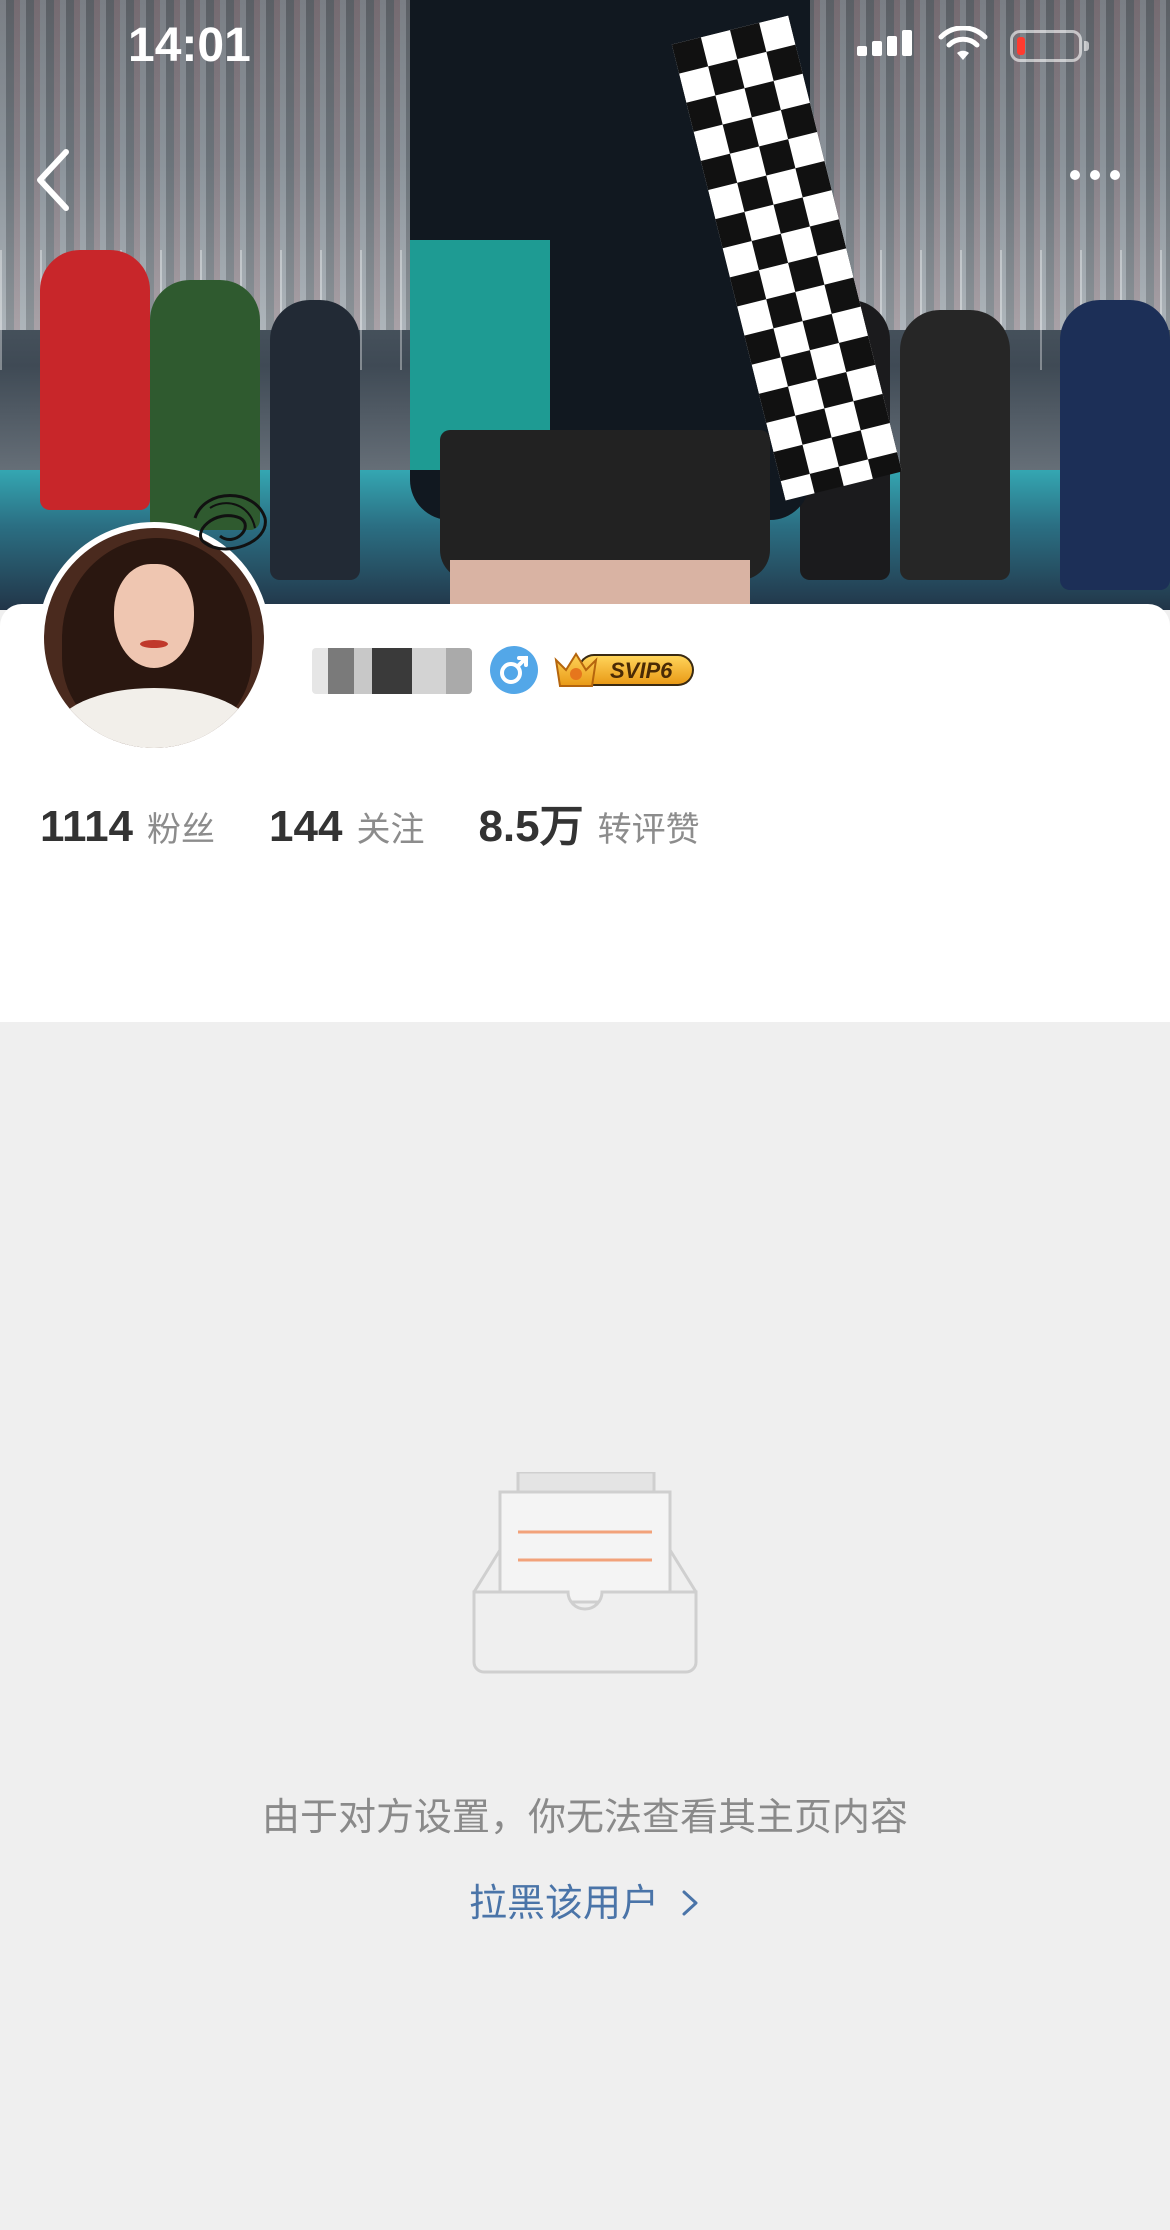  What do you see at coordinates (955, 445) in the screenshot?
I see `banner-person-black2` at bounding box center [955, 445].